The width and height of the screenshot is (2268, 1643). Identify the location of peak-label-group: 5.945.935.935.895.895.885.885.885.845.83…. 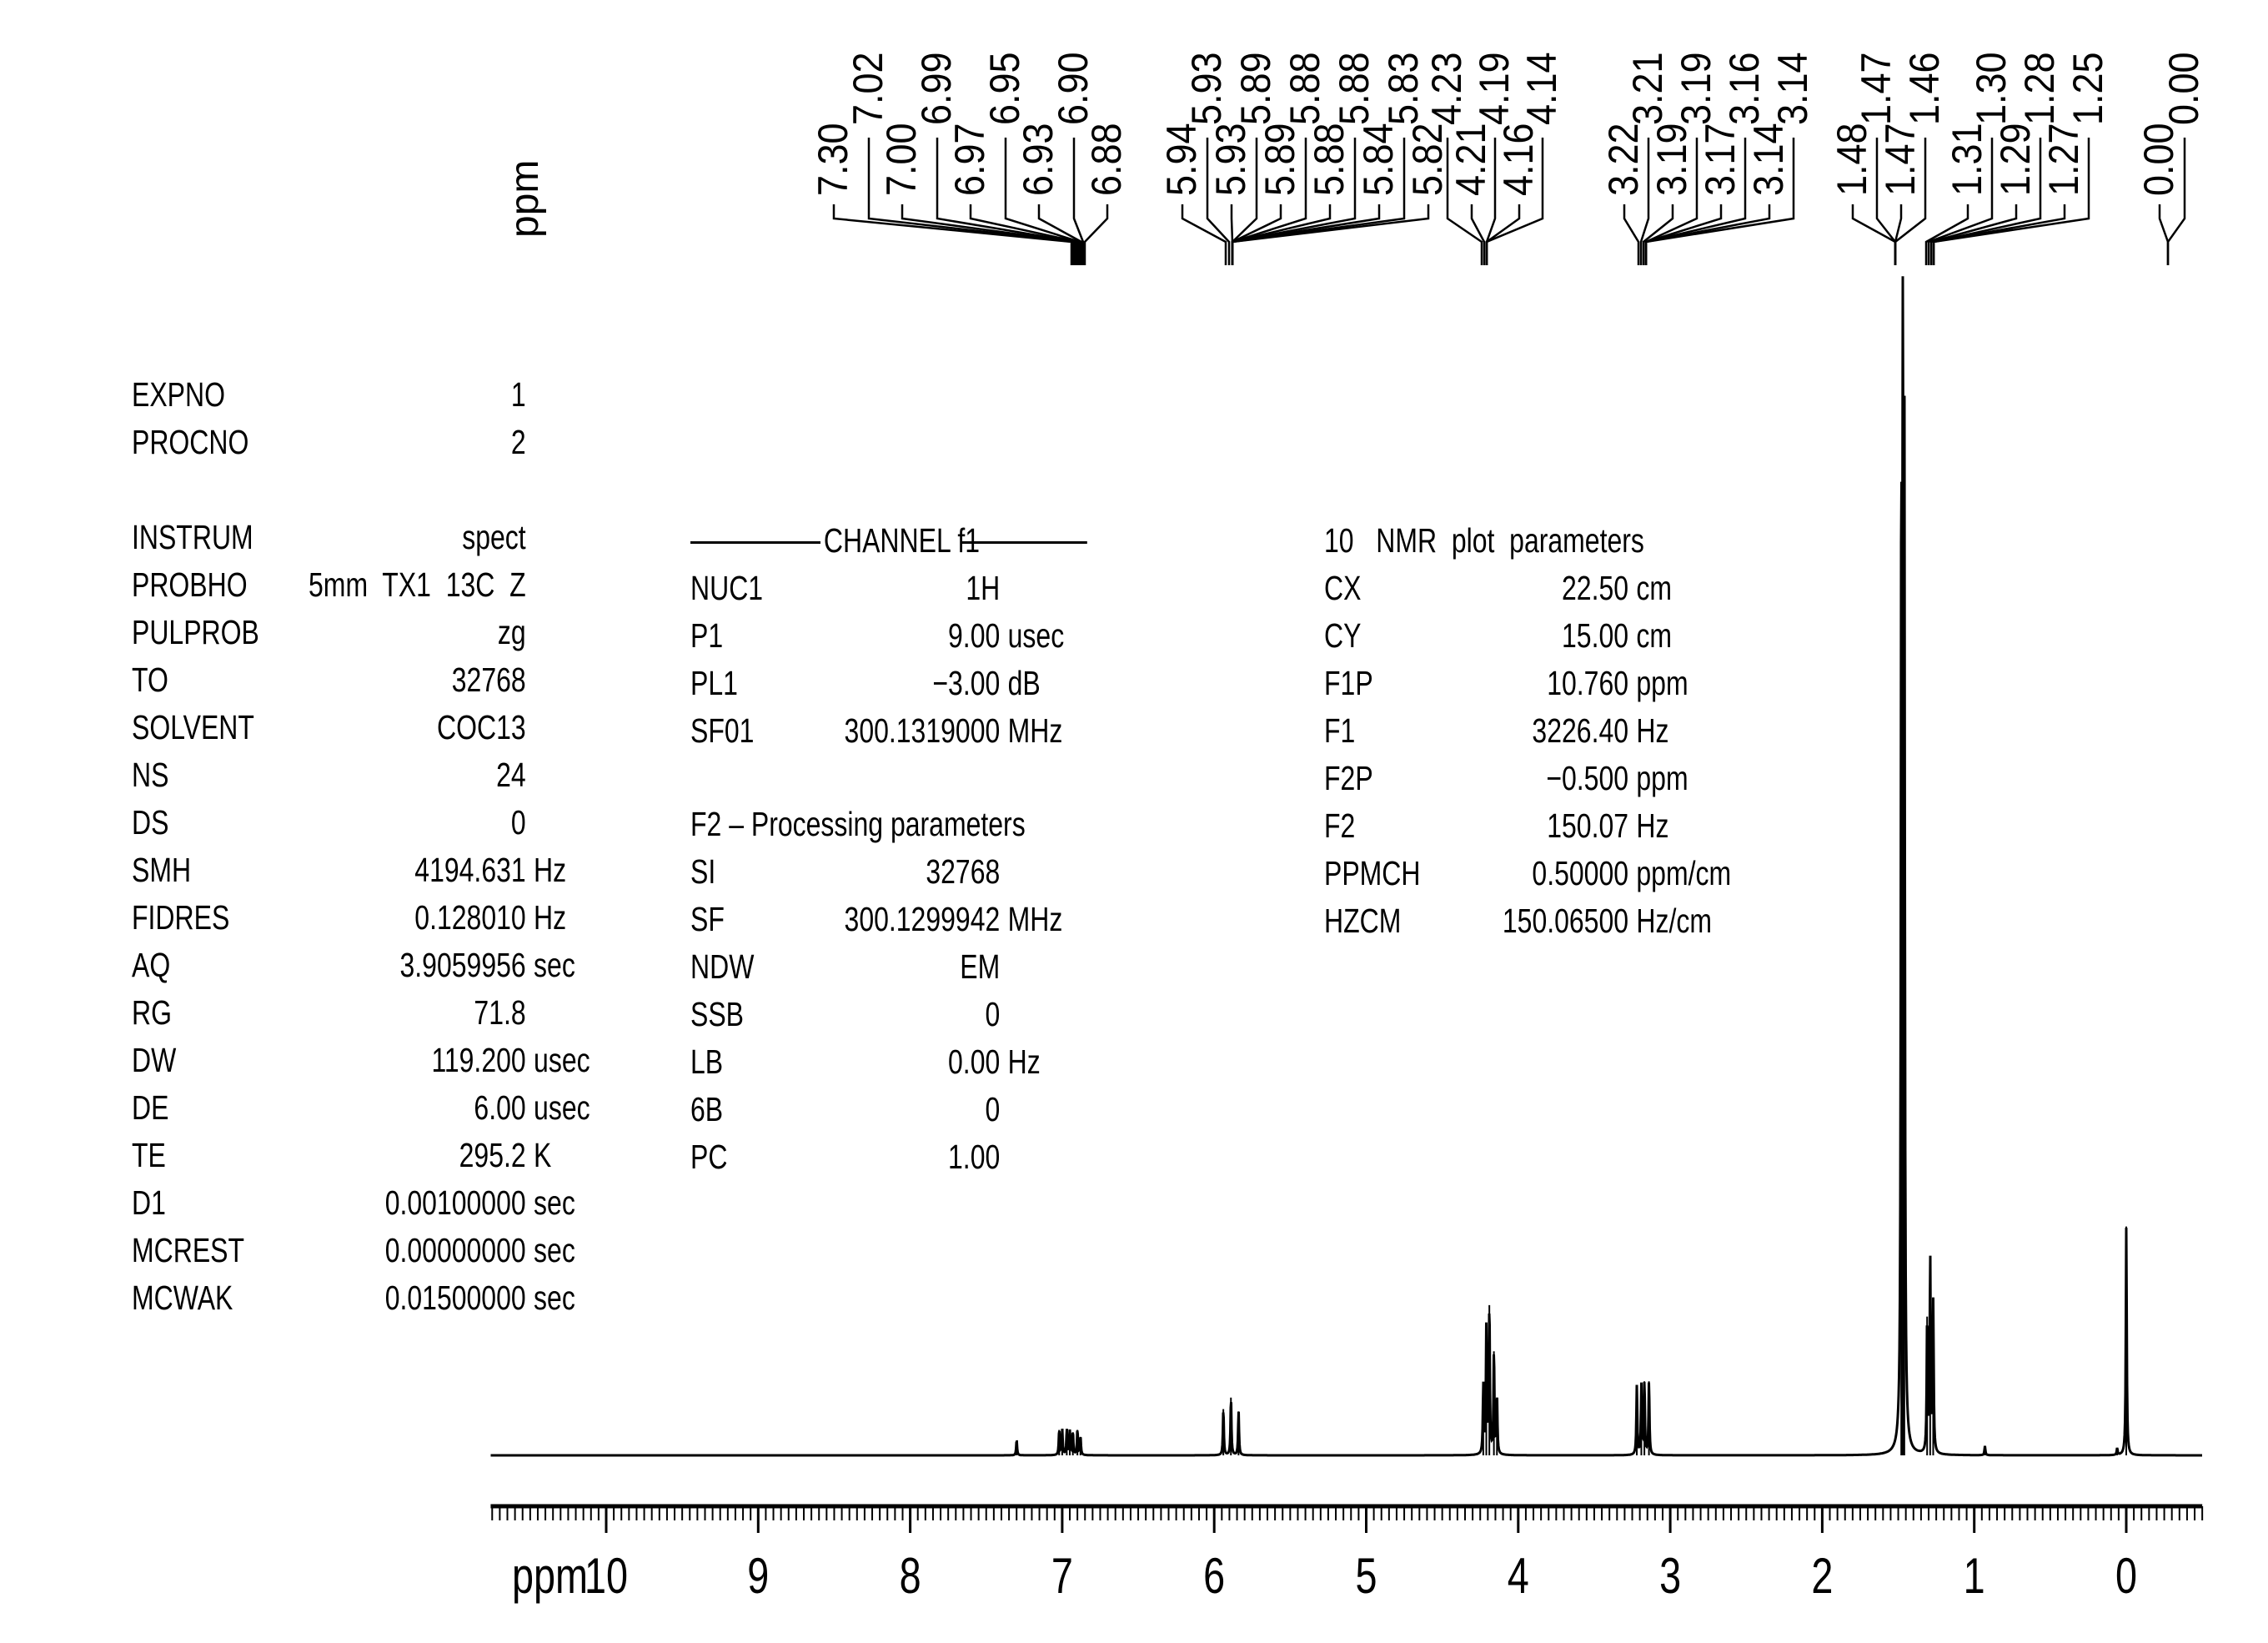
(1305, 159).